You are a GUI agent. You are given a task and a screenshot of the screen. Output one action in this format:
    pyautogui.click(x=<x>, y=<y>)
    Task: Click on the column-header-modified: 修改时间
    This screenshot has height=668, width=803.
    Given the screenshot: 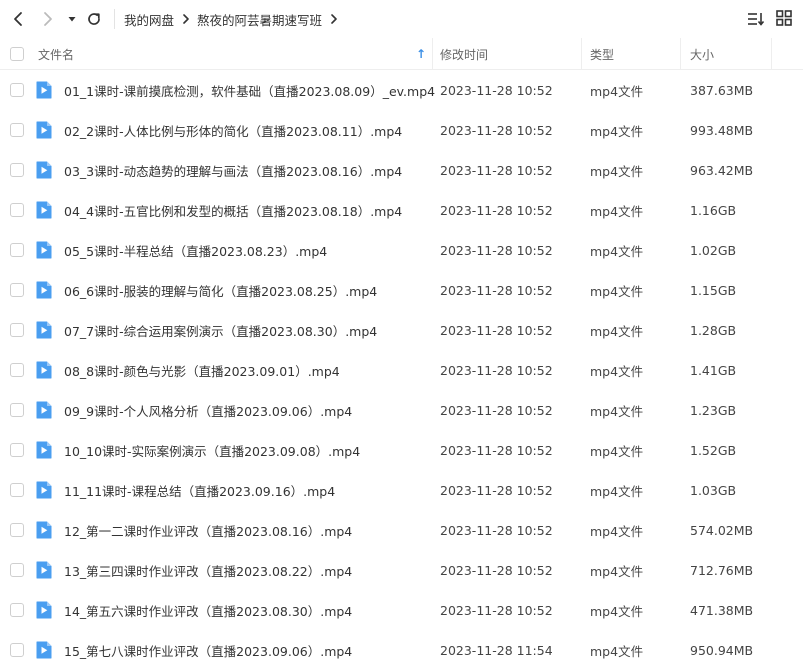 What is the action you would take?
    pyautogui.click(x=464, y=54)
    